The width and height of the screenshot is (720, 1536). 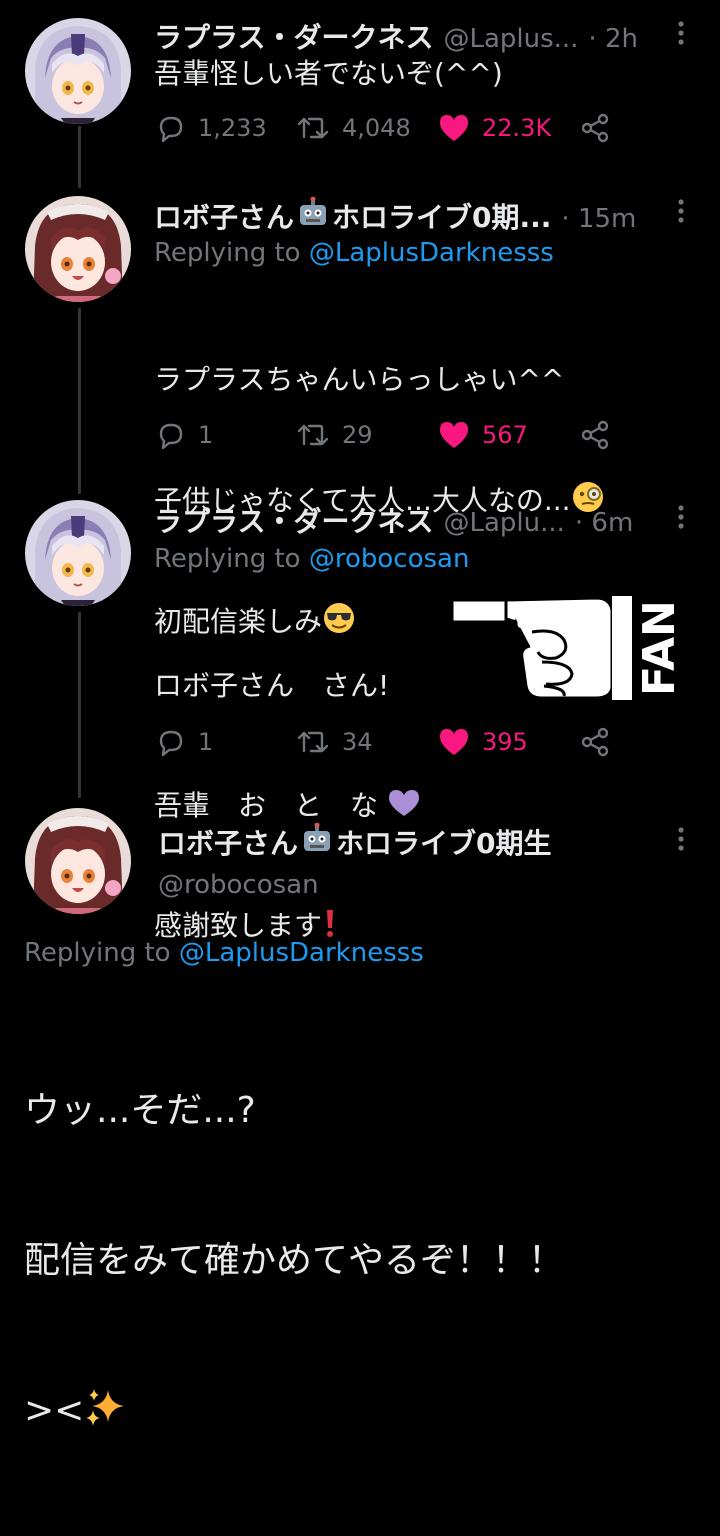 I want to click on like-button: 567, so click(x=483, y=435).